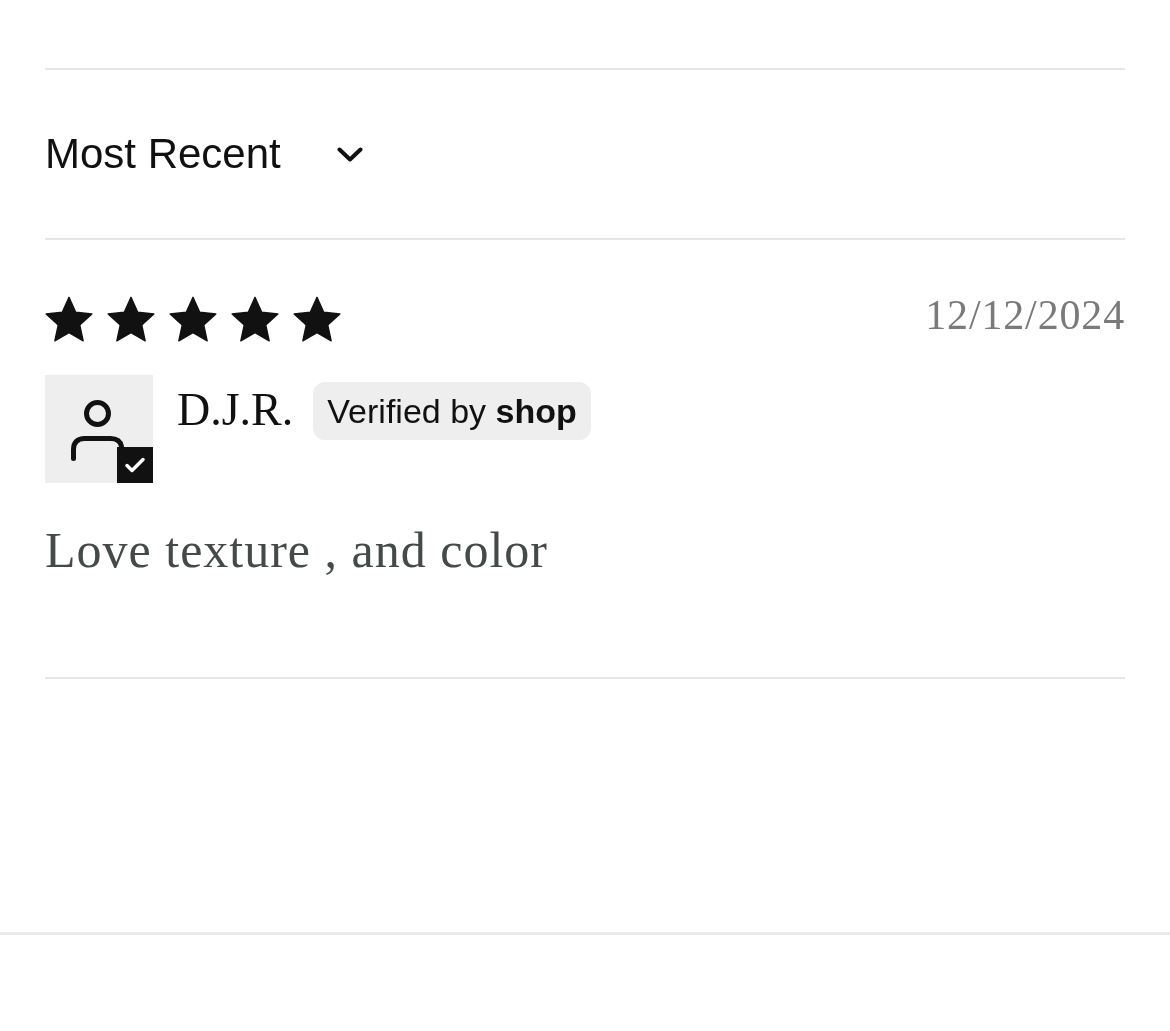 This screenshot has width=1170, height=1031. I want to click on sort-dropdown: Most Recent, so click(204, 154).